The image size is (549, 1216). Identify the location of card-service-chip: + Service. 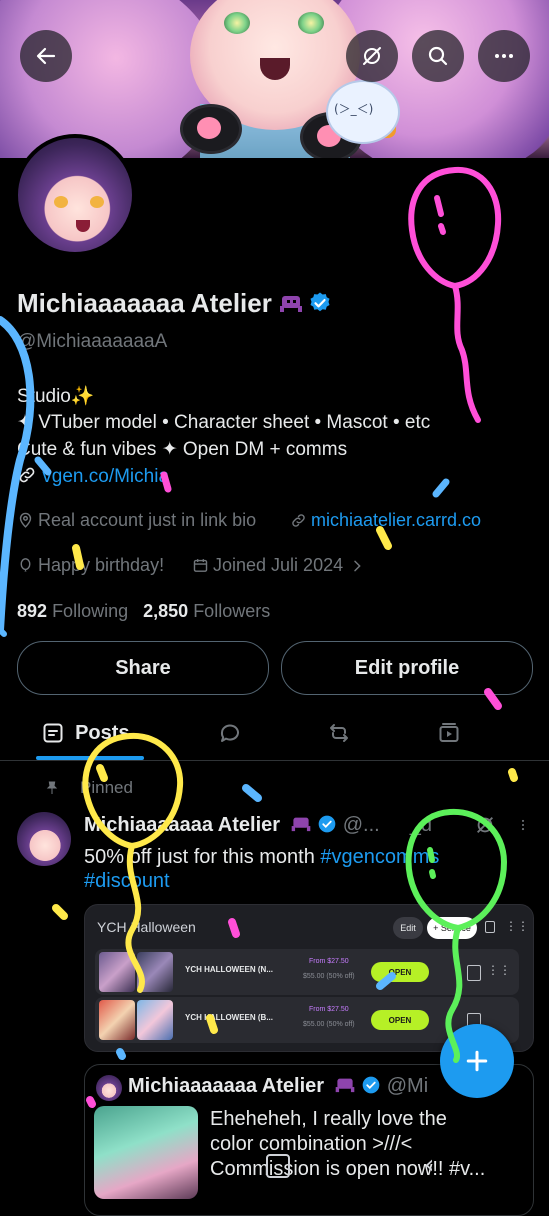
(452, 928).